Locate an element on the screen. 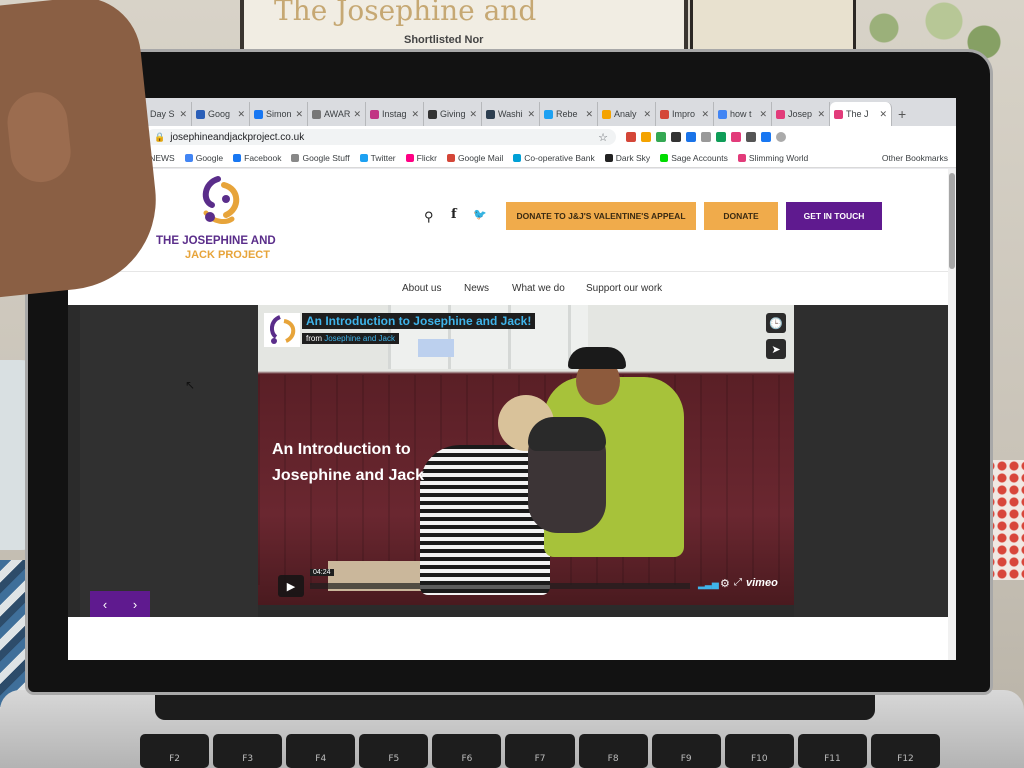 This screenshot has width=1024, height=768. fullscreen-icon: ⤢ is located at coordinates (738, 582).